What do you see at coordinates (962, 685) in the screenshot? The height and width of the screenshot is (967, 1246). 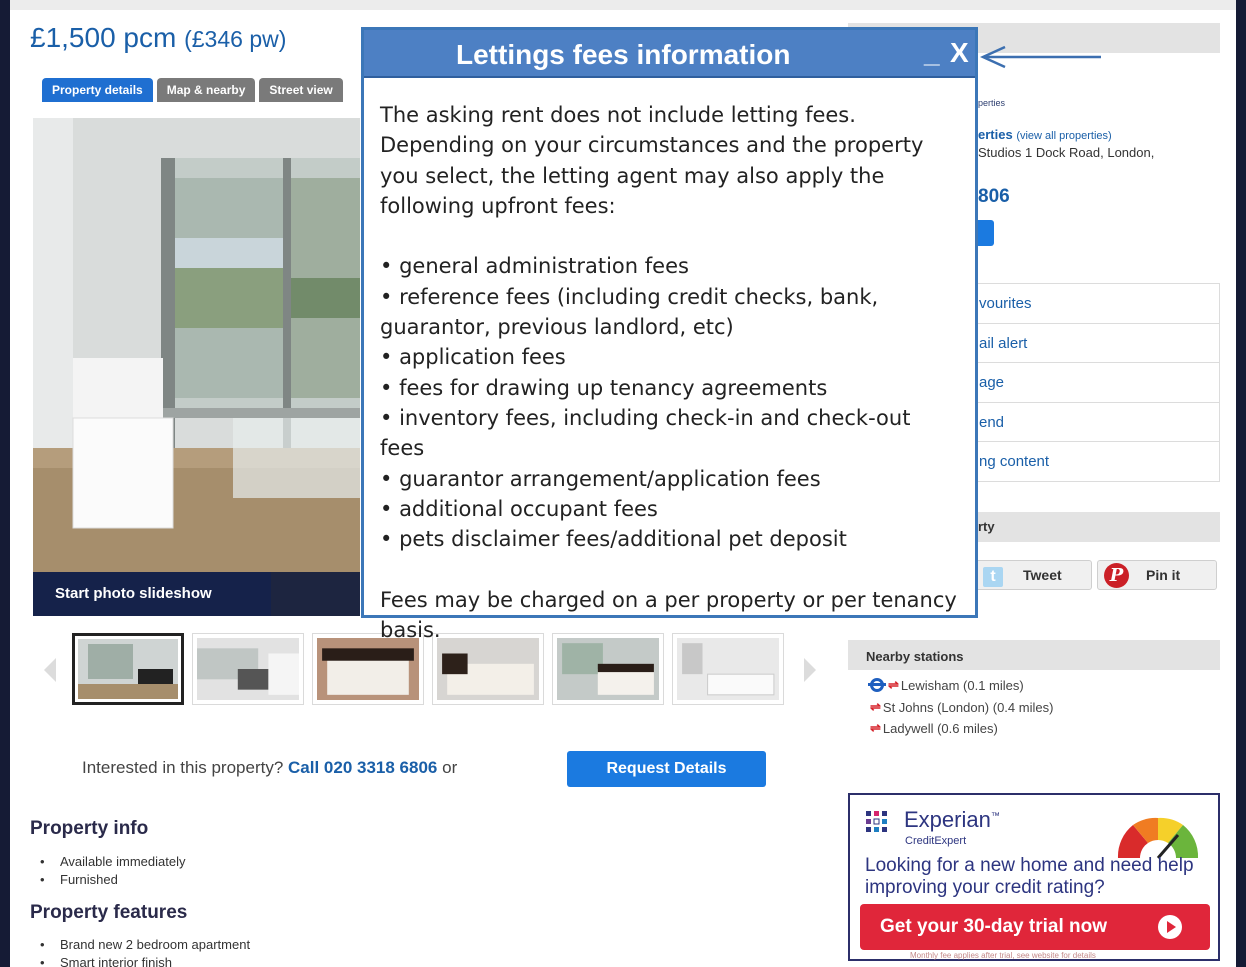 I see `station-name: Lewisham (0.1 miles)` at bounding box center [962, 685].